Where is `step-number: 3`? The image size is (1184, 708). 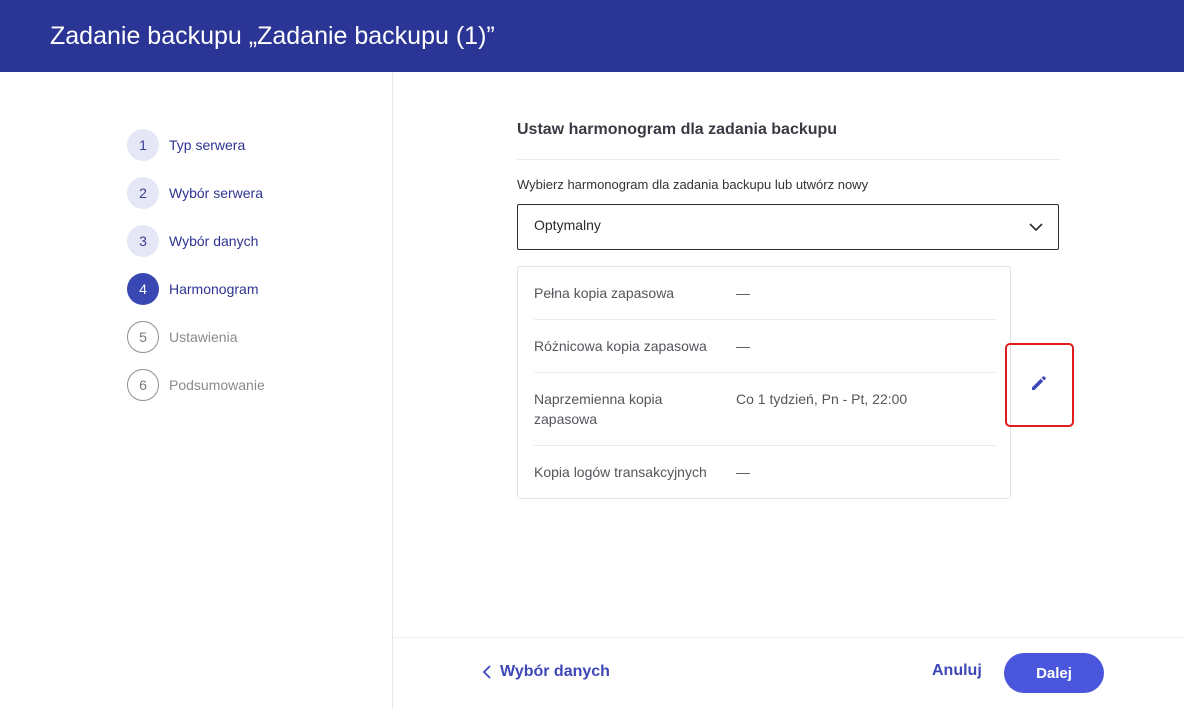
step-number: 3 is located at coordinates (143, 241).